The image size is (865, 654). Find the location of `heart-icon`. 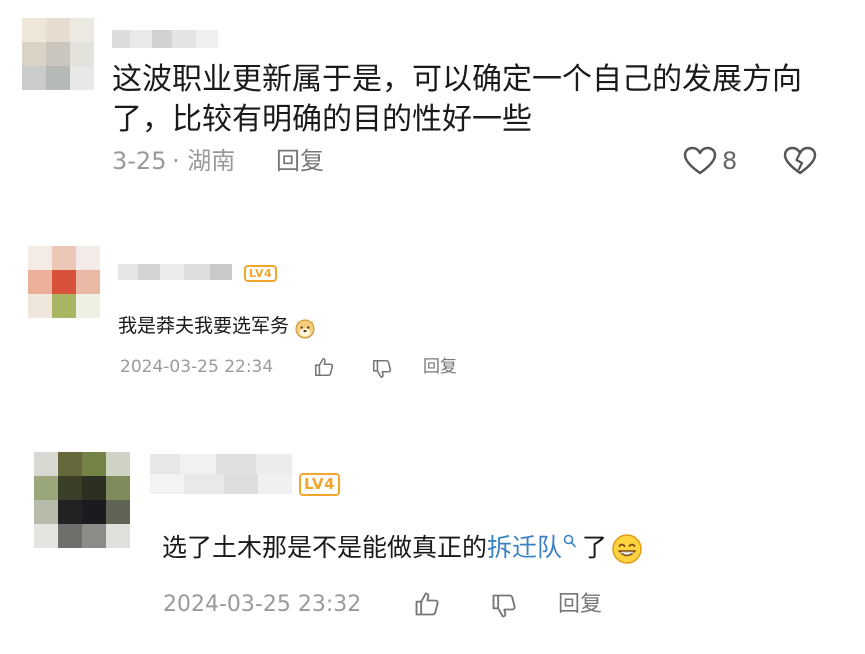

heart-icon is located at coordinates (700, 161).